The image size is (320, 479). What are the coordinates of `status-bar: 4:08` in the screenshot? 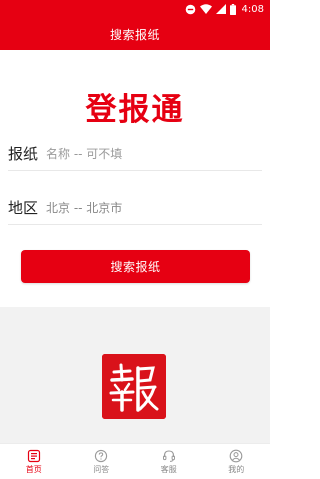 It's located at (135, 9).